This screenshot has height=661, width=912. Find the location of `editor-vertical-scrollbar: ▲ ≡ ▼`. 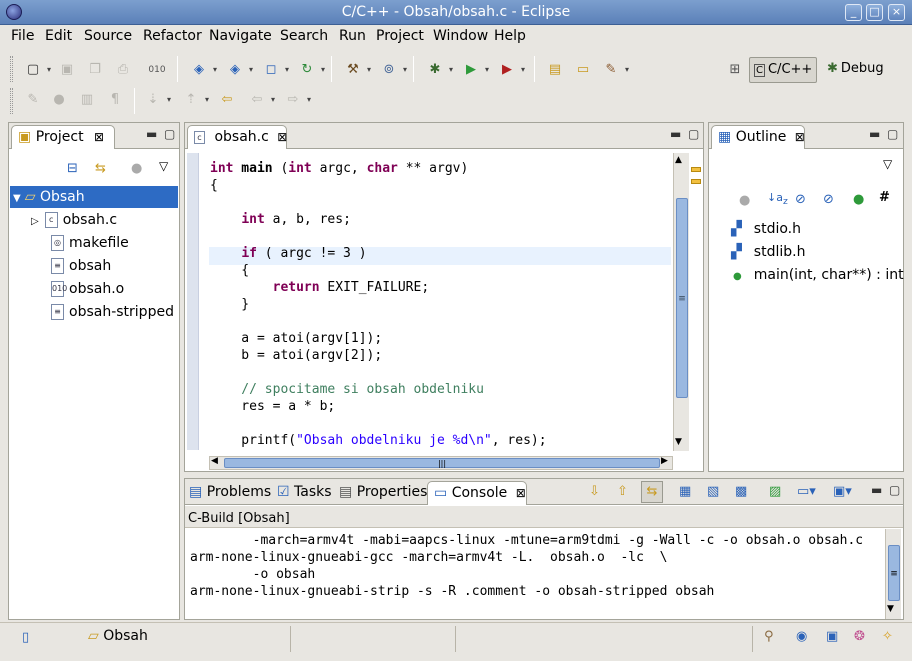

editor-vertical-scrollbar: ▲ ≡ ▼ is located at coordinates (681, 302).